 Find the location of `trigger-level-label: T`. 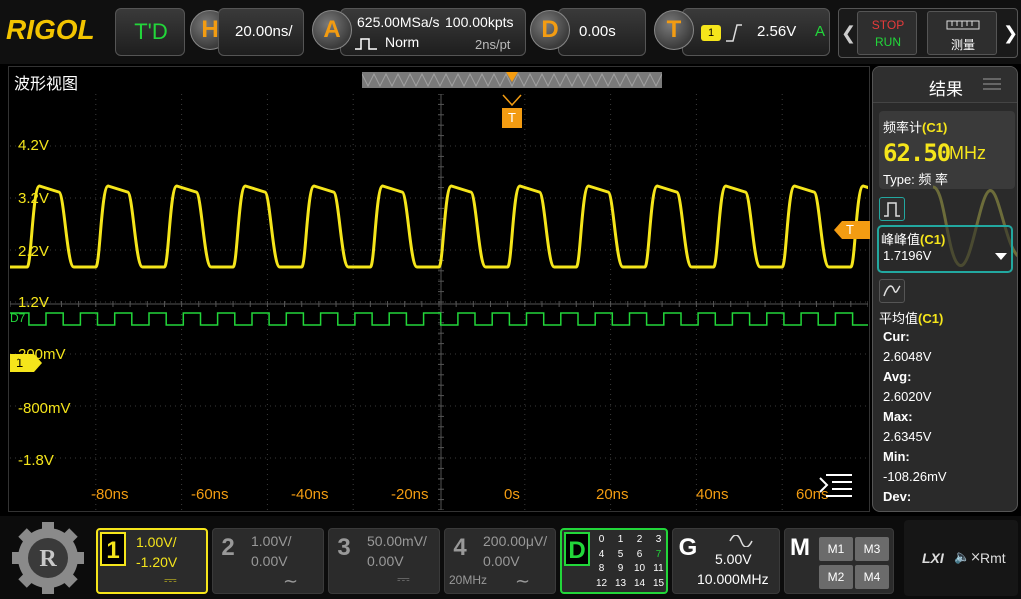

trigger-level-label: T is located at coordinates (850, 229).